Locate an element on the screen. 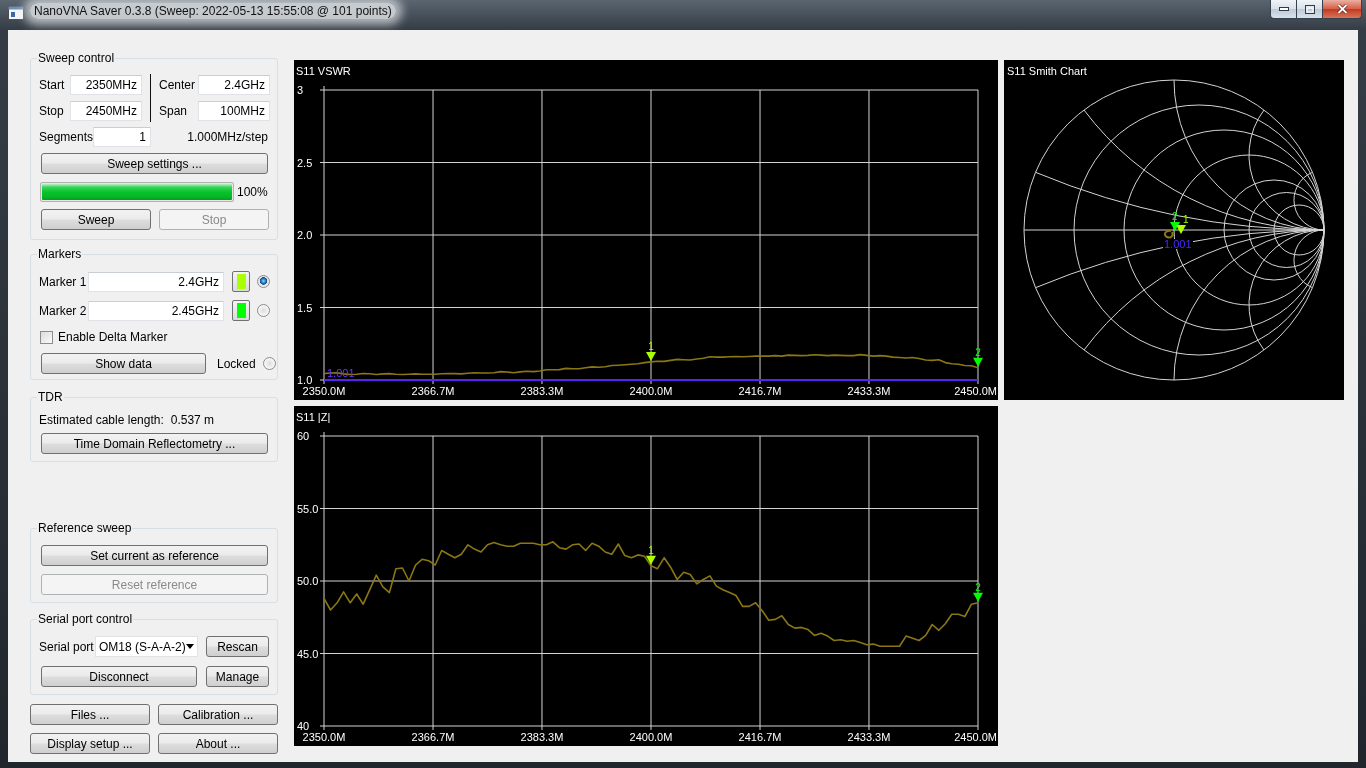 The image size is (1366, 768). group-title: Markers is located at coordinates (60, 254).